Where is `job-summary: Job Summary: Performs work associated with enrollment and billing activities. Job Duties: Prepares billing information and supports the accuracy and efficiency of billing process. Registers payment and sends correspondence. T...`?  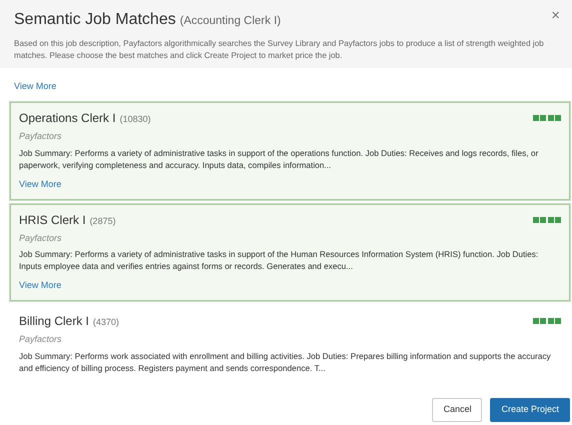
job-summary: Job Summary: Performs work associated with enrollment and billing activities. Job Duties: Prepares billing information and supports the accuracy and efficiency of billing process. Registers payment and sends correspondence. T... is located at coordinates (285, 362).